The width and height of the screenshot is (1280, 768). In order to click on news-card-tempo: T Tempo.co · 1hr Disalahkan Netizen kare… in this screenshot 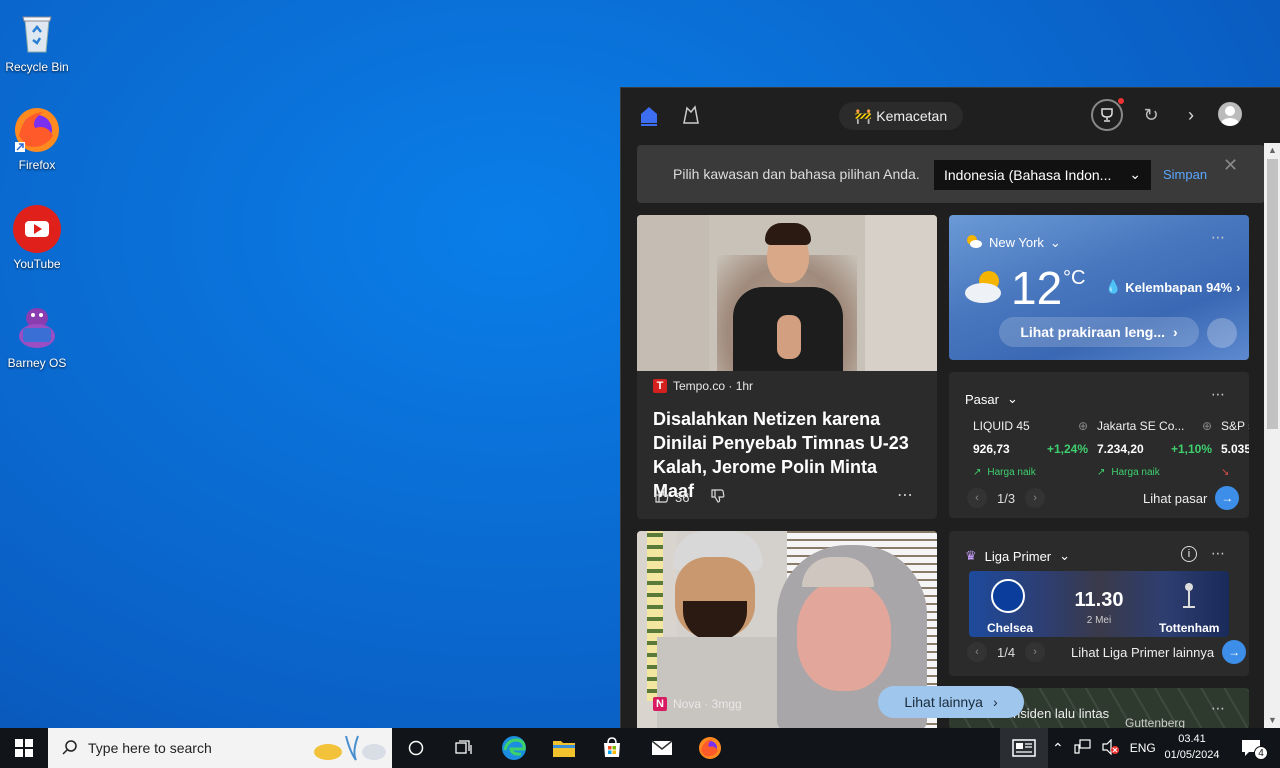, I will do `click(787, 367)`.